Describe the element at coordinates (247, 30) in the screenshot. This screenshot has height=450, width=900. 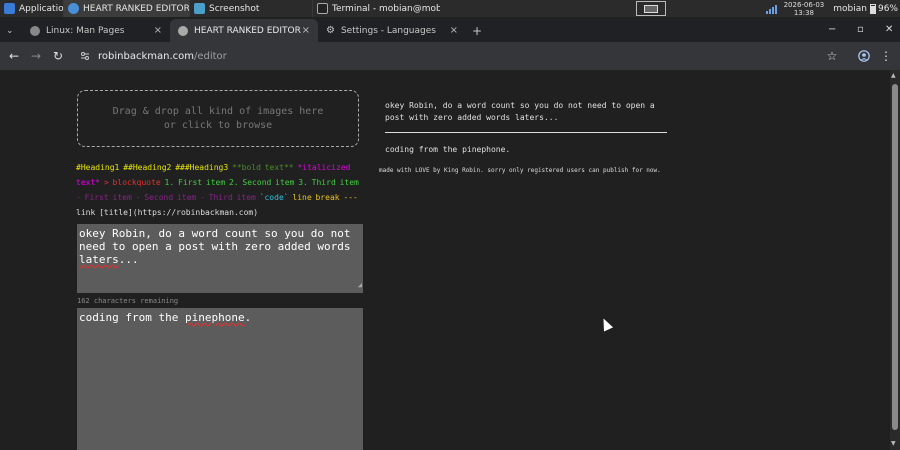
I see `tab-label: HEART RANKED EDITOR` at that location.